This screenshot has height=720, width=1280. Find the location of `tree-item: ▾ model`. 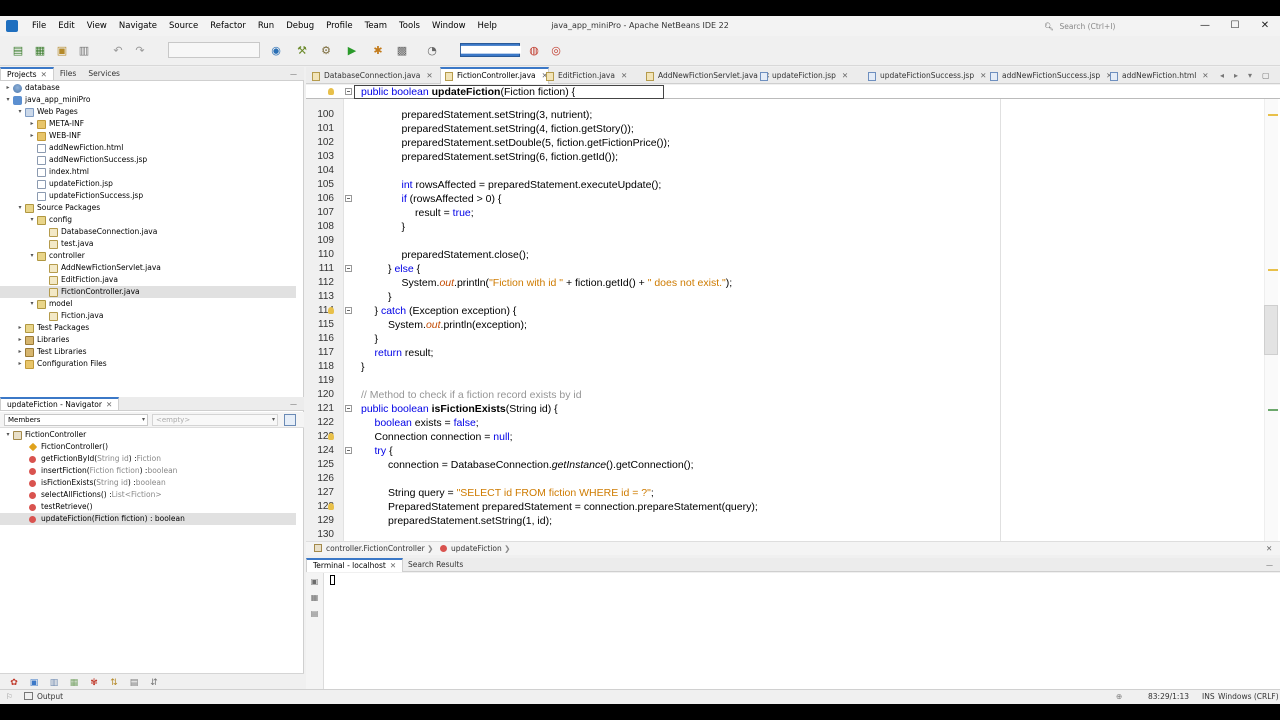

tree-item: ▾ model is located at coordinates (148, 304).